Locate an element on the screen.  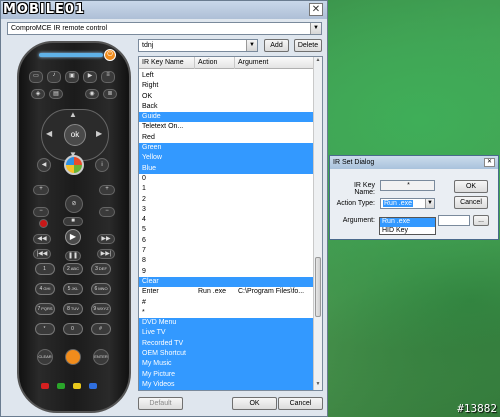
live-tv-icon: ▤ is located at coordinates (56, 94).